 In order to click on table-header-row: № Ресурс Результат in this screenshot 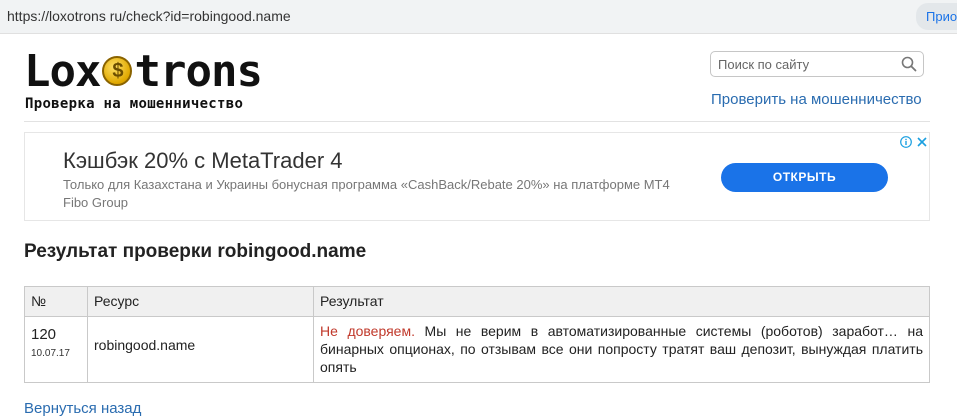, I will do `click(477, 301)`.